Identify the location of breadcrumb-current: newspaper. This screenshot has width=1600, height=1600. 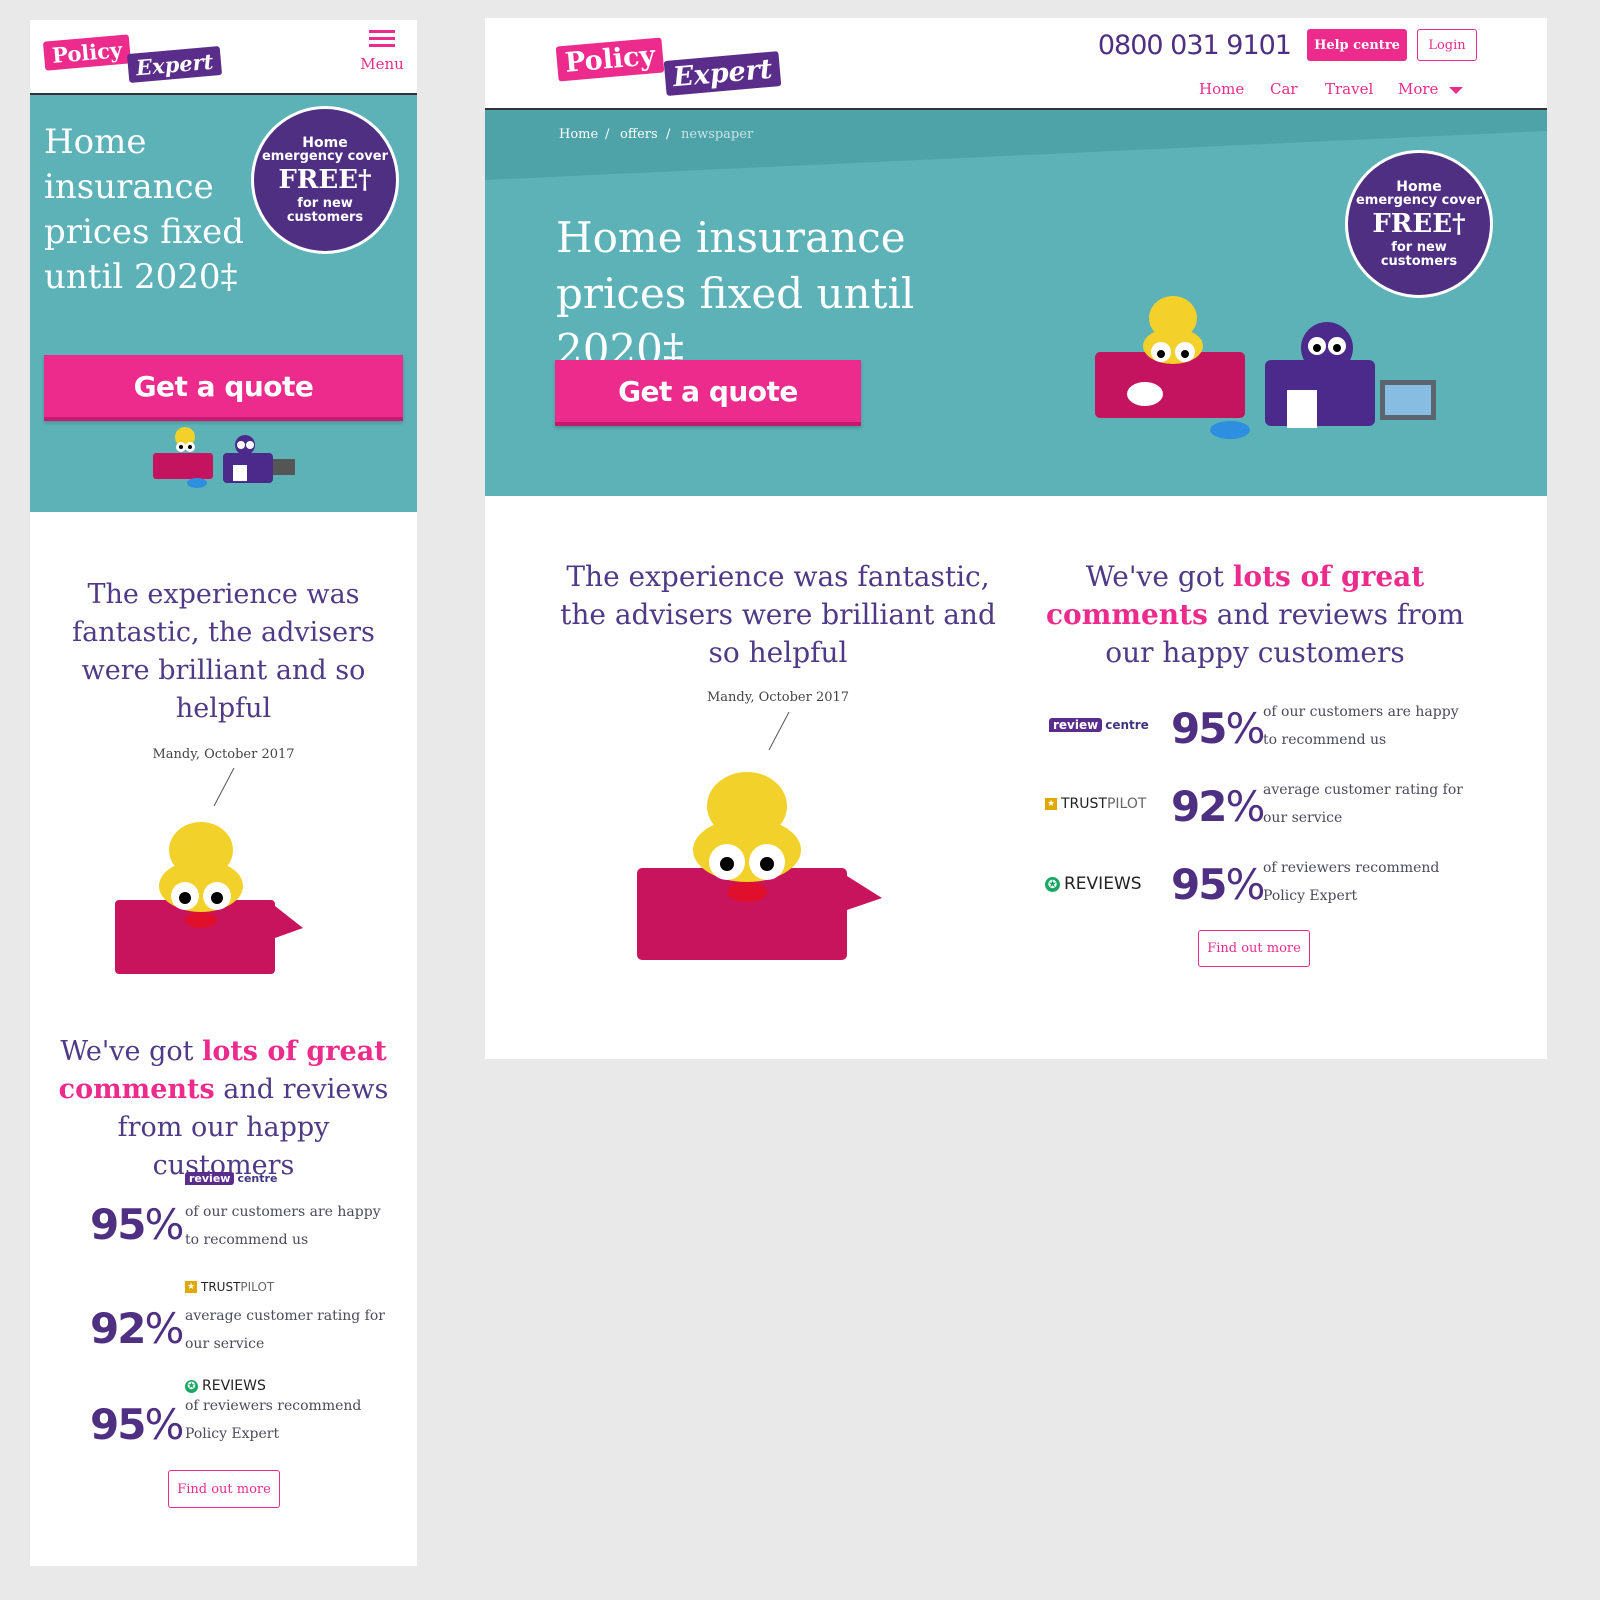
(717, 134).